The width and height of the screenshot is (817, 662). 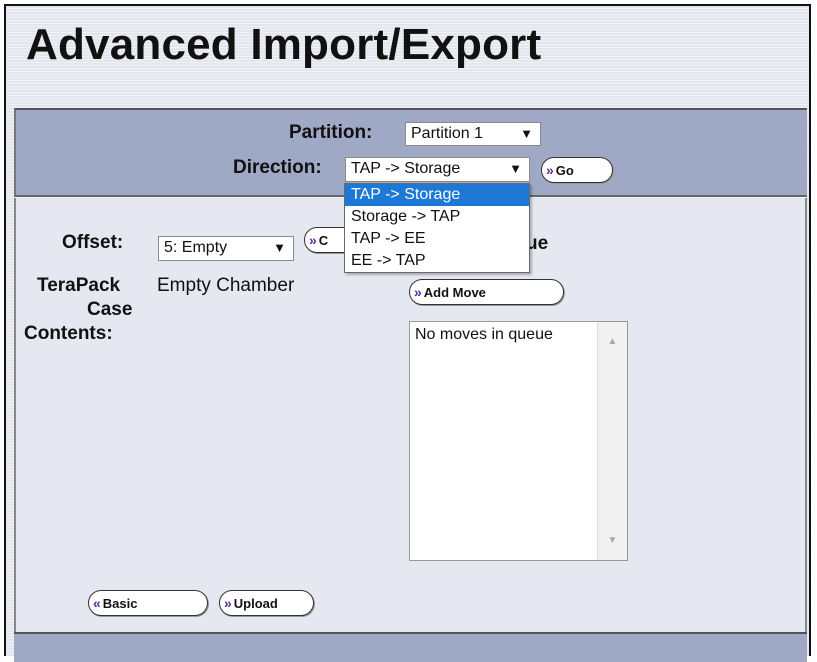 I want to click on queue-scrollbar: ▲ ▼, so click(x=612, y=441).